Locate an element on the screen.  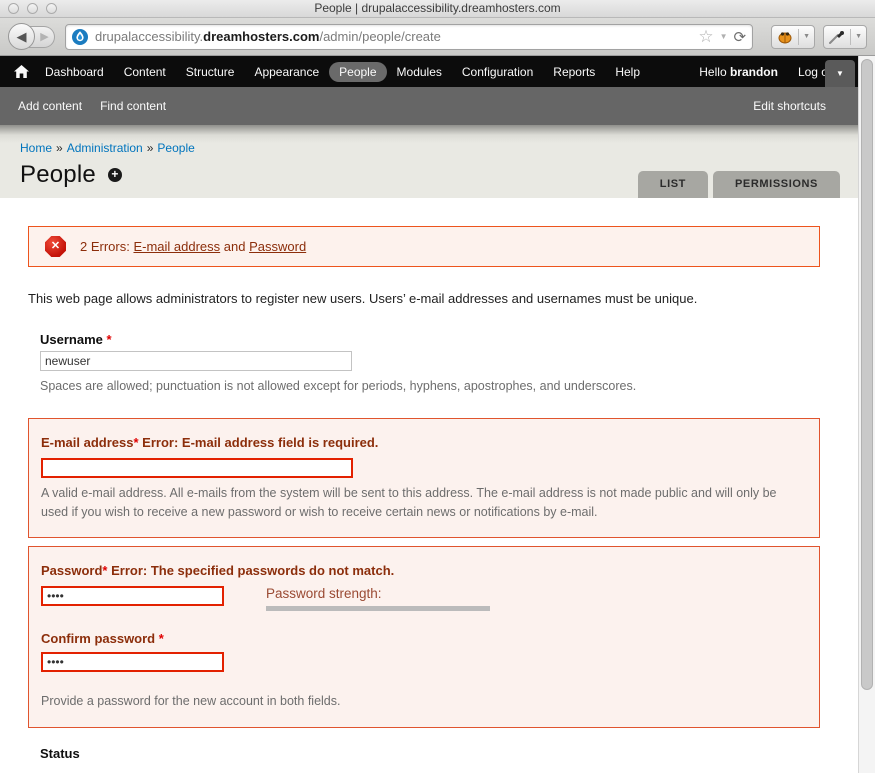
page-title: People is located at coordinates (58, 174).